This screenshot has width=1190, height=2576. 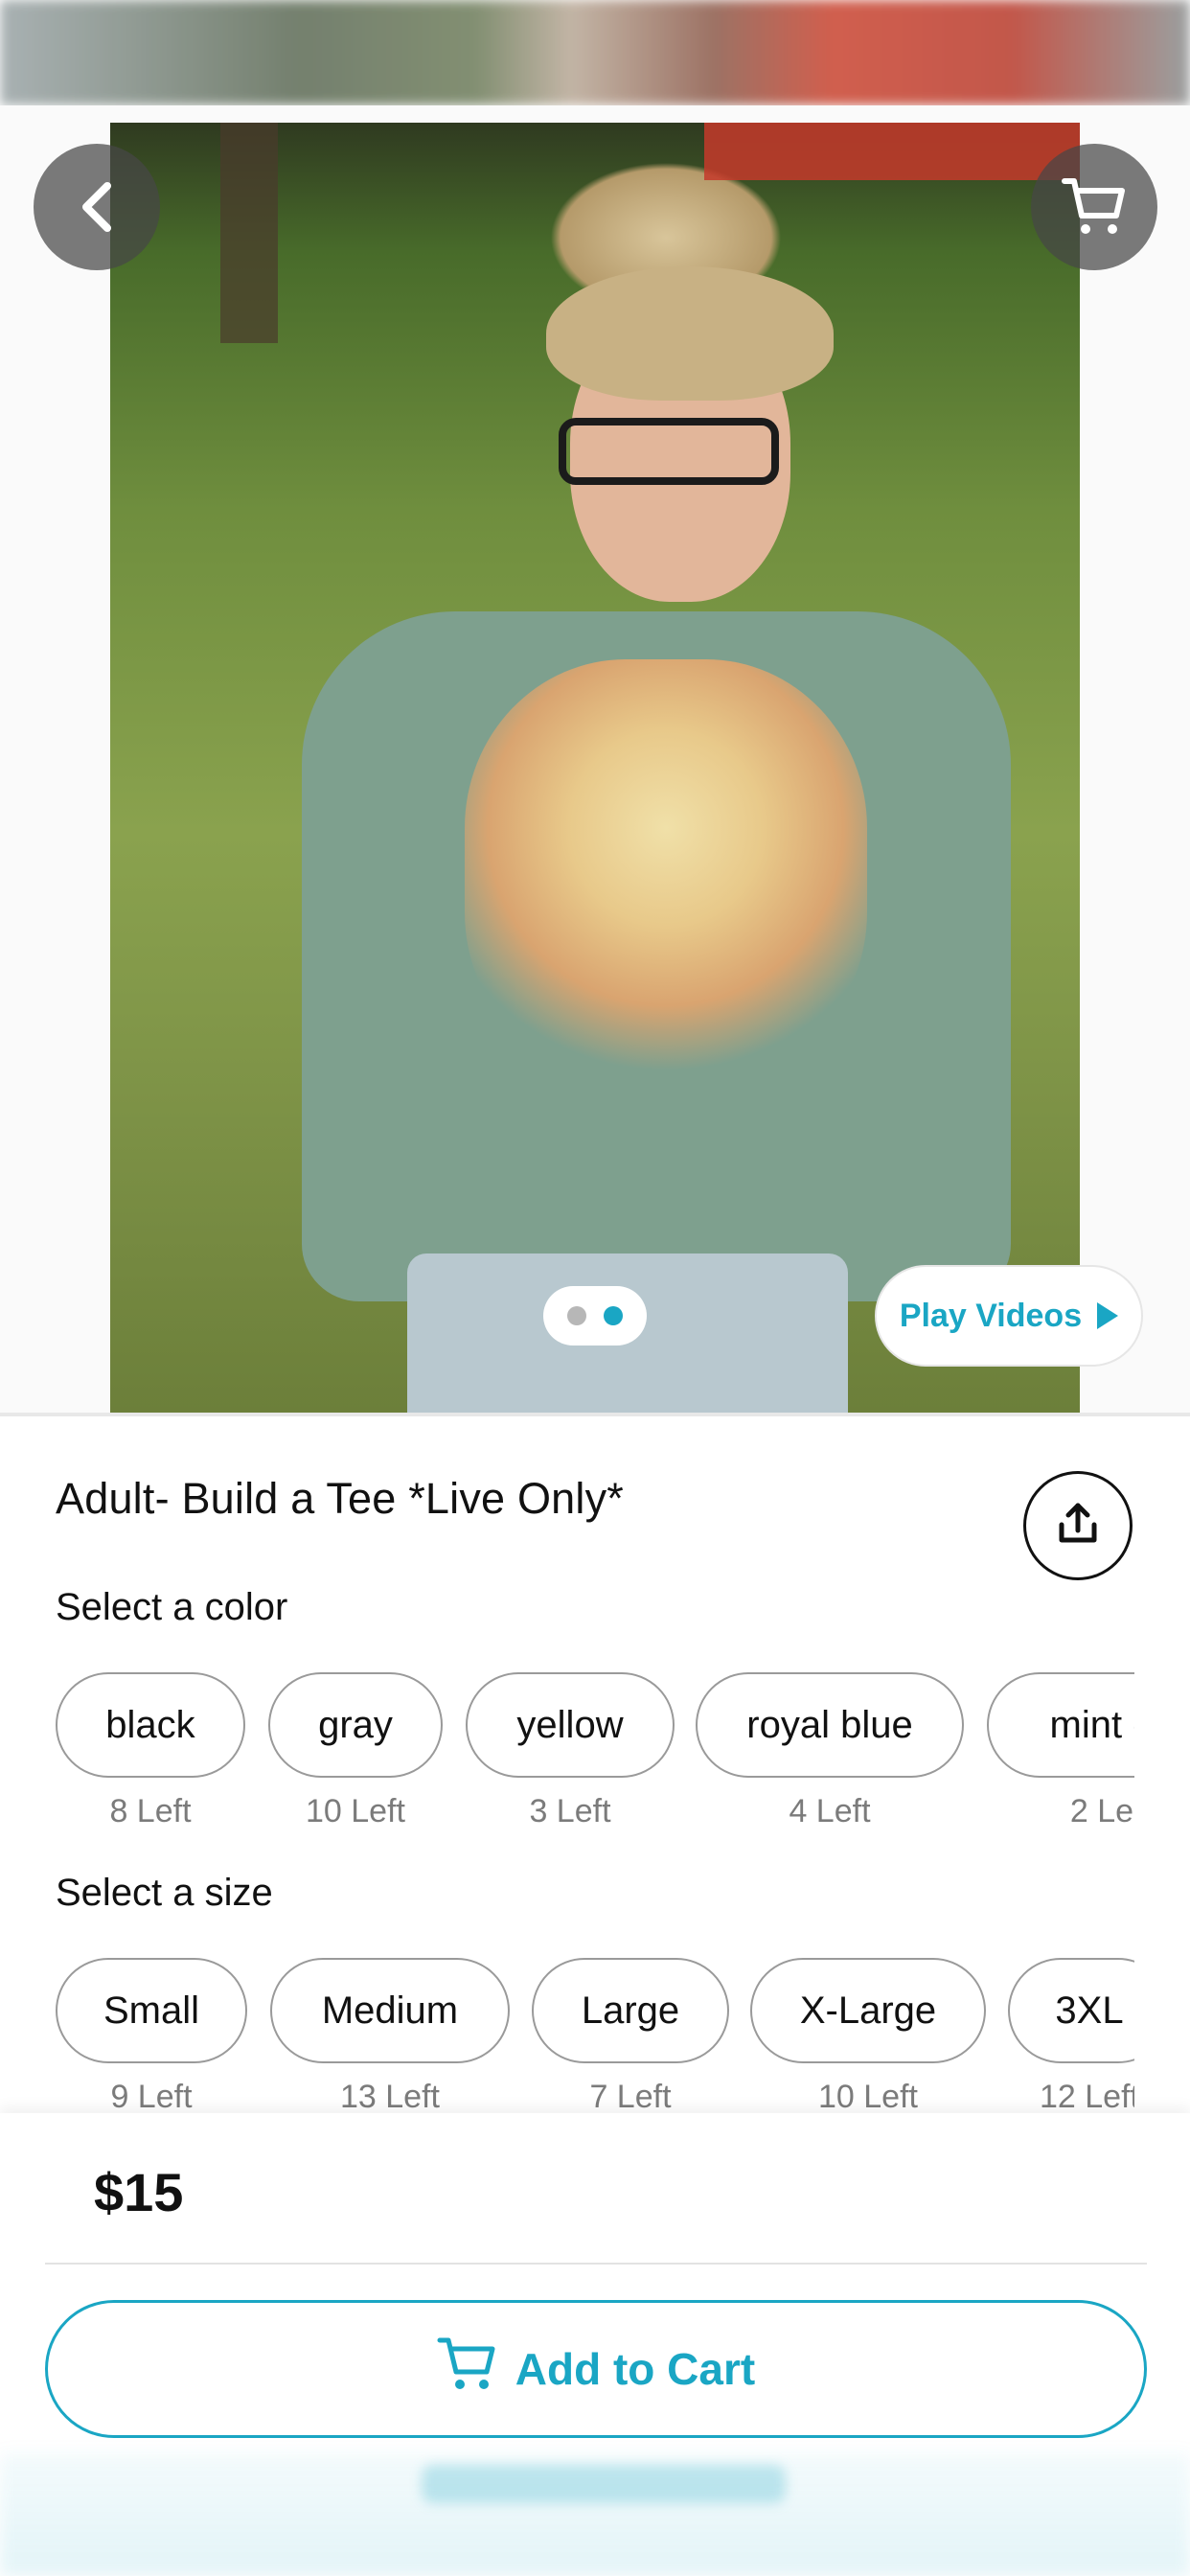 I want to click on color-section-label: Select a color, so click(x=172, y=1607).